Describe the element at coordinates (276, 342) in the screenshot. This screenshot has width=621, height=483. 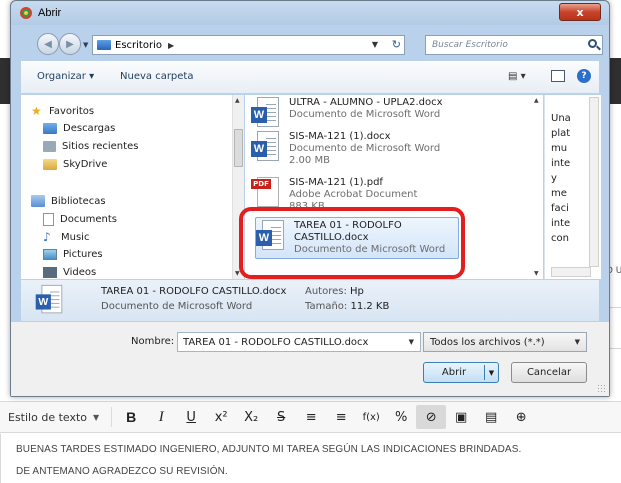
I see `file-name-value: TAREA 01 - RODOLFO CASTILLO.docx` at that location.